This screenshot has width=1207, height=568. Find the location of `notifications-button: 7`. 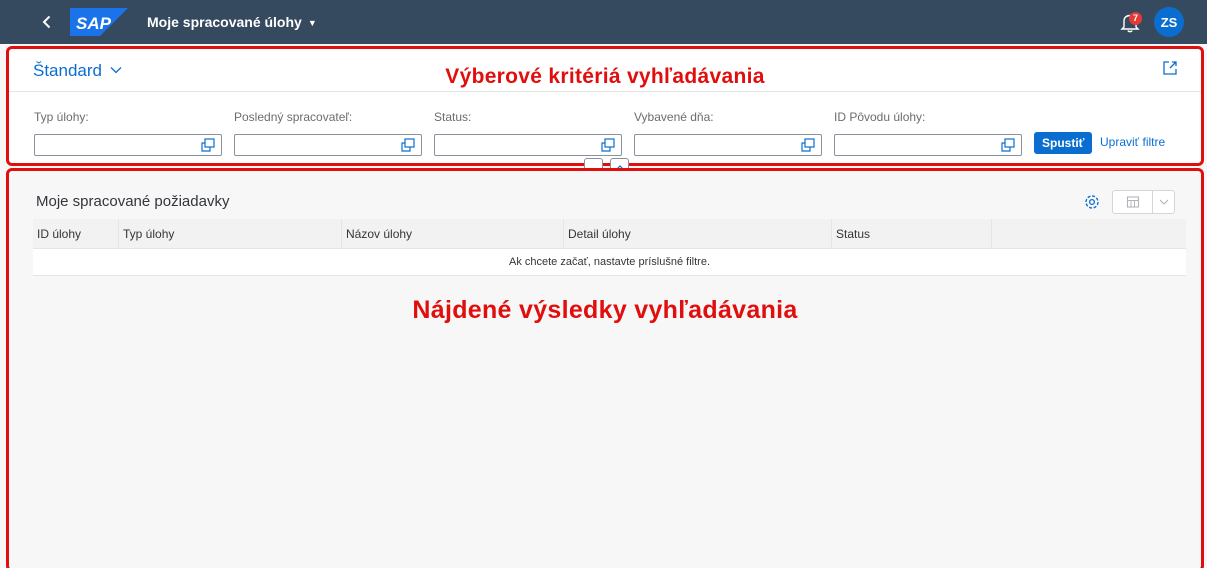

notifications-button: 7 is located at coordinates (1131, 22).